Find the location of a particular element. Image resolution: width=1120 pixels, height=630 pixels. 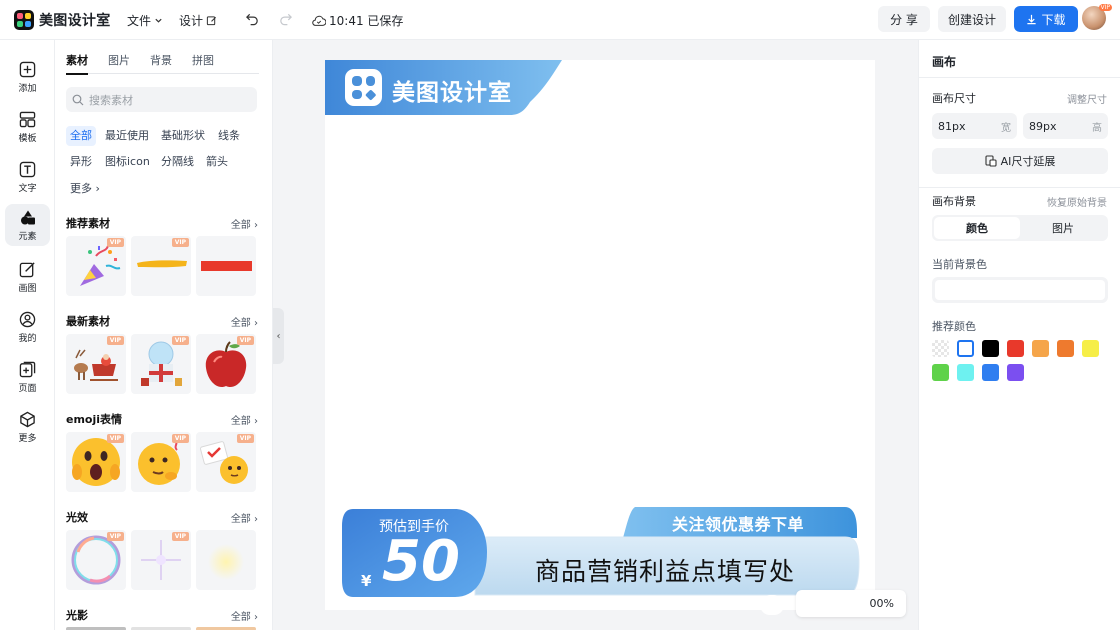

collapse-panel-button: ‹ is located at coordinates (278, 336).